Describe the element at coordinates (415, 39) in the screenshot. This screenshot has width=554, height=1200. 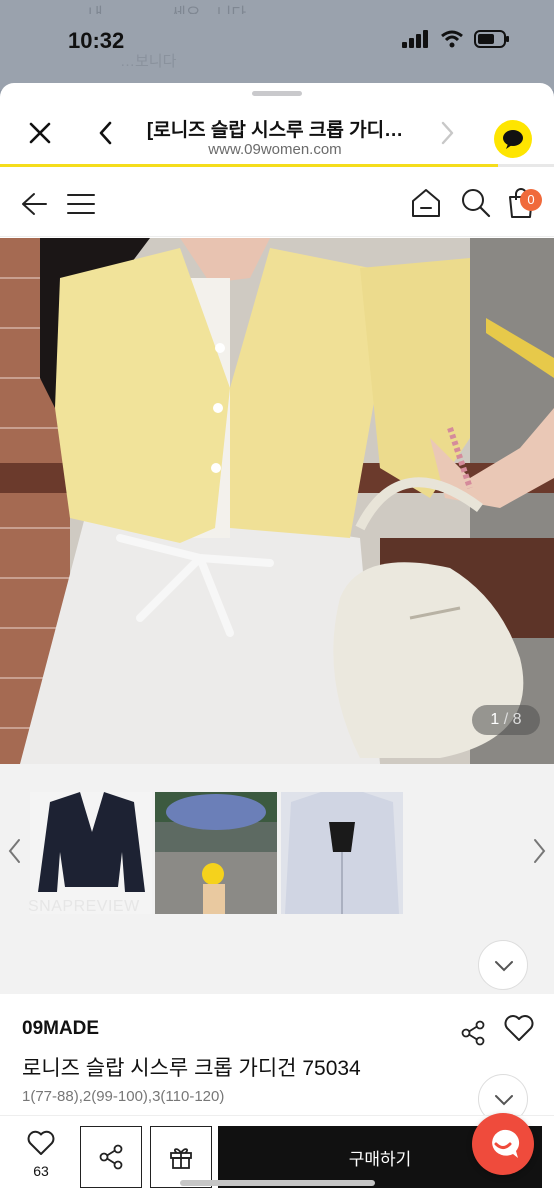
I see `signal-icon` at that location.